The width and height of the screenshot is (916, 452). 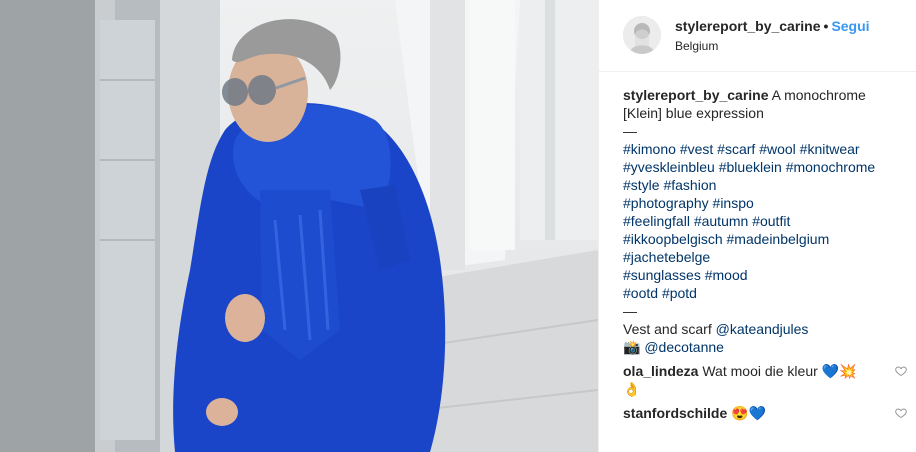 What do you see at coordinates (660, 371) in the screenshot?
I see `comment-username: ola_lindeza` at bounding box center [660, 371].